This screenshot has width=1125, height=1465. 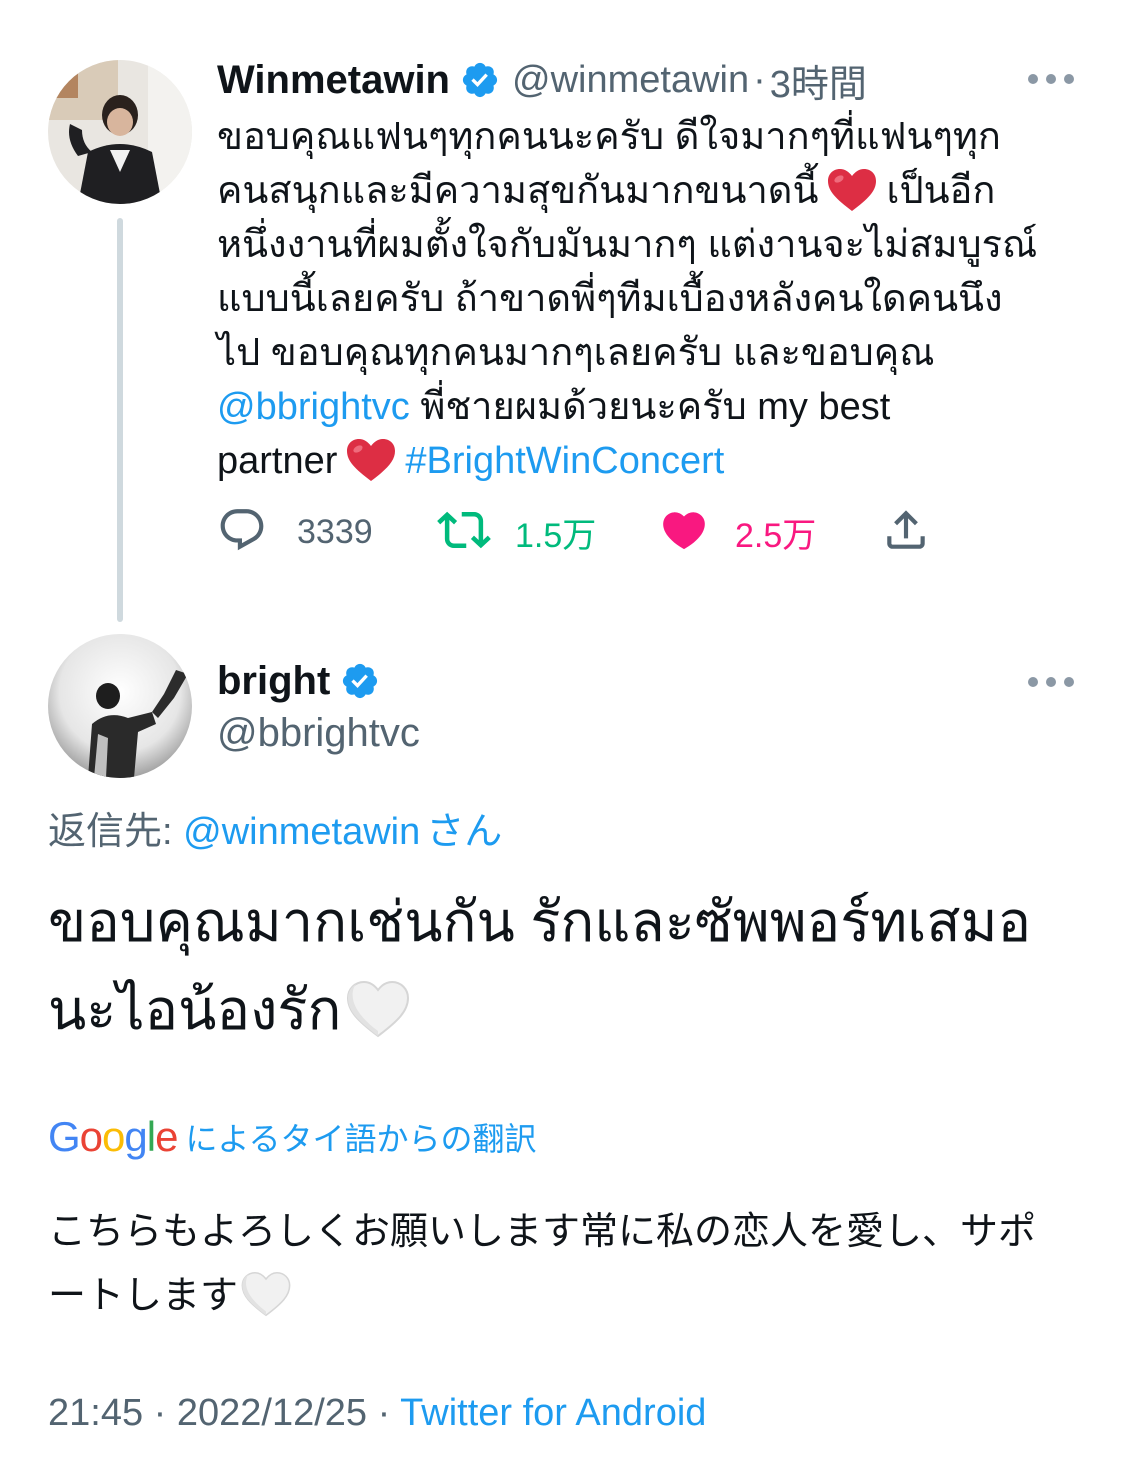 I want to click on winmetawin-avatar, so click(x=120, y=132).